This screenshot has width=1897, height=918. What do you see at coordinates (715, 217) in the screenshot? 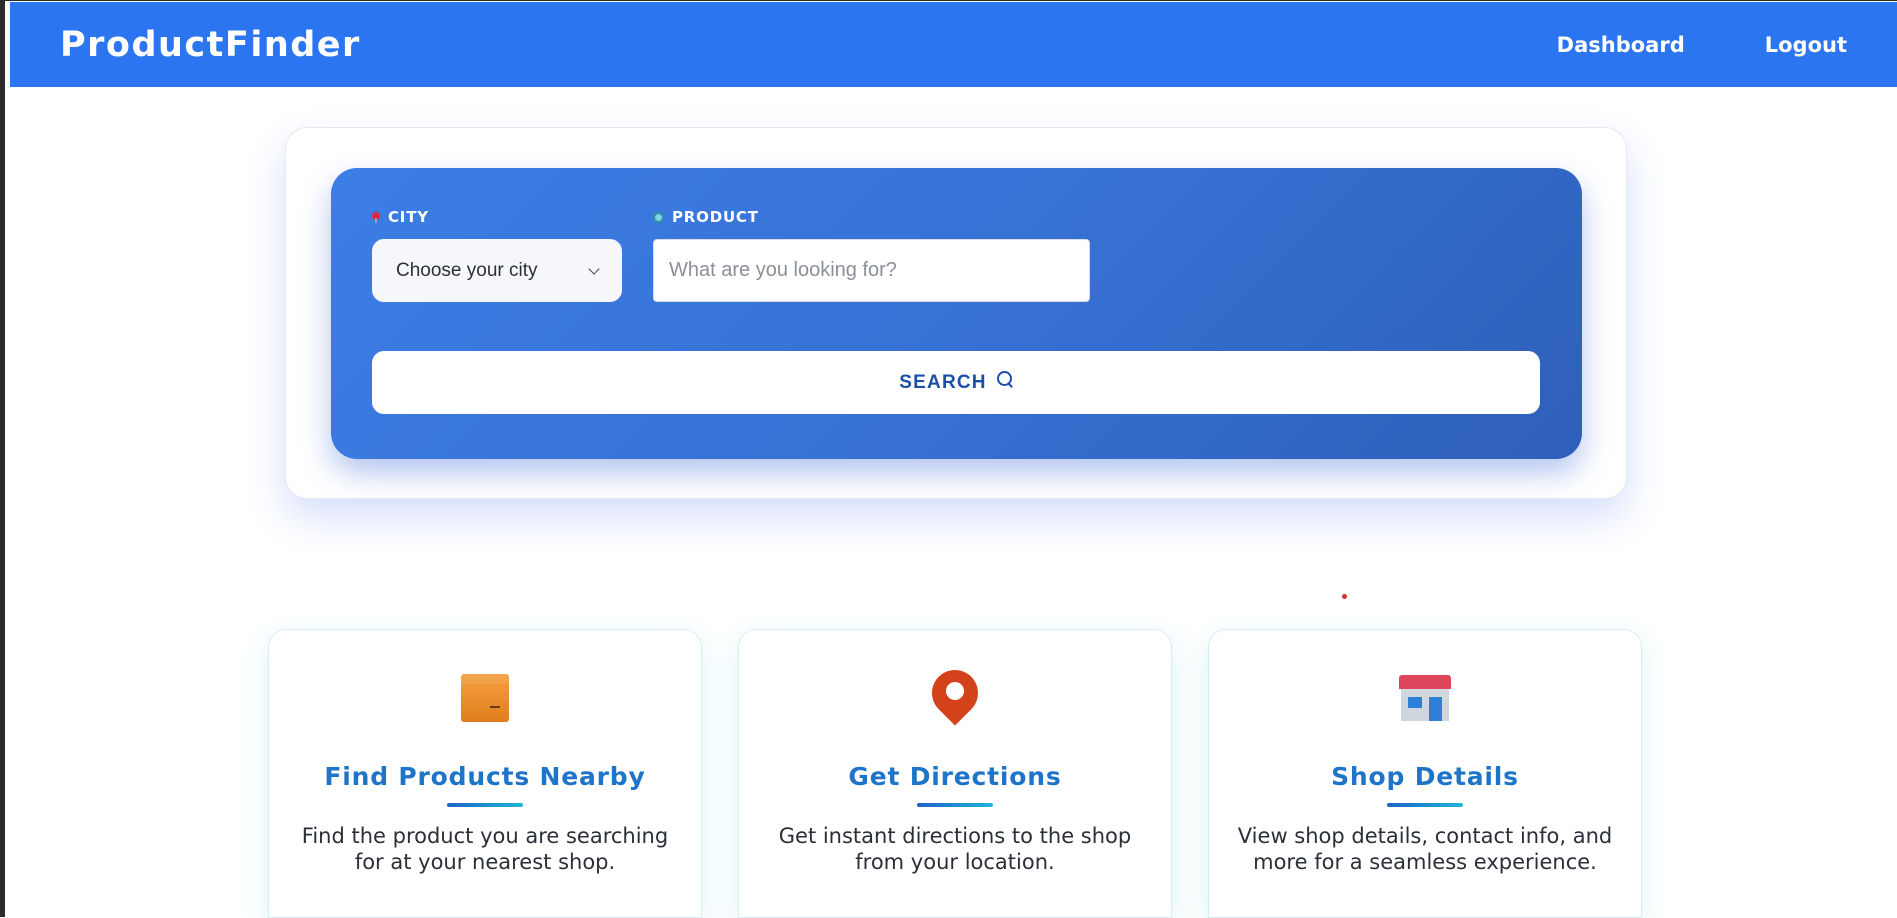
I see `product-label-text: PRODUCT` at bounding box center [715, 217].